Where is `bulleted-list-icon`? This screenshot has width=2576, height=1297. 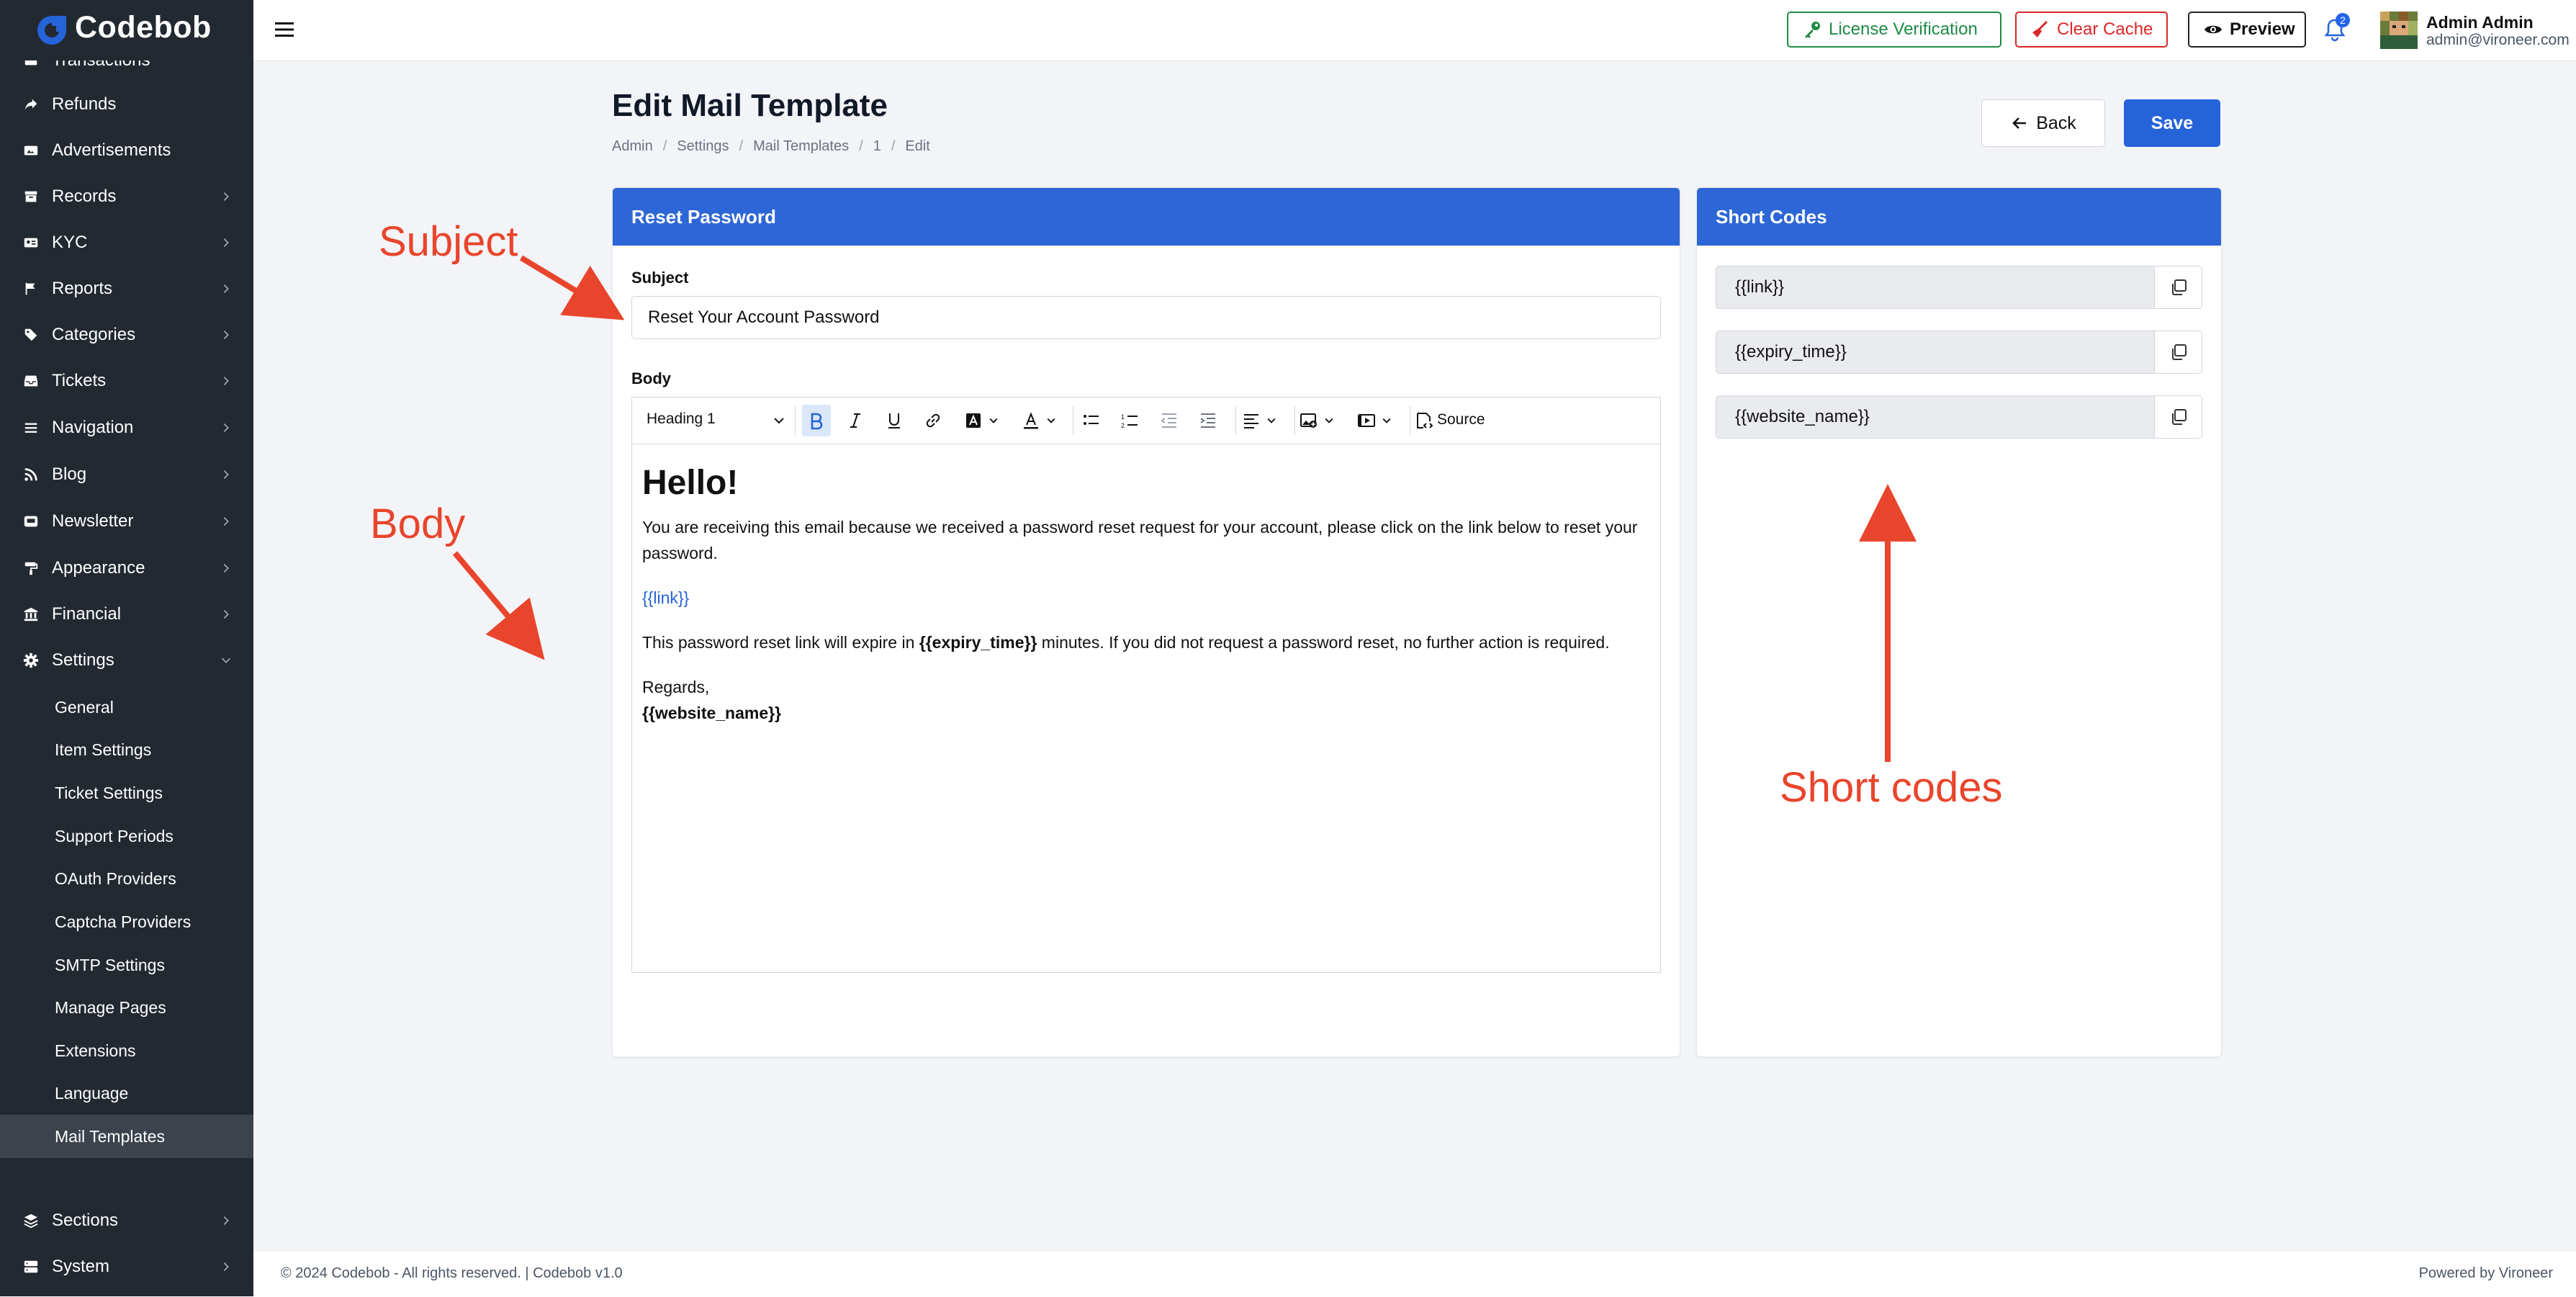
bulleted-list-icon is located at coordinates (1091, 420).